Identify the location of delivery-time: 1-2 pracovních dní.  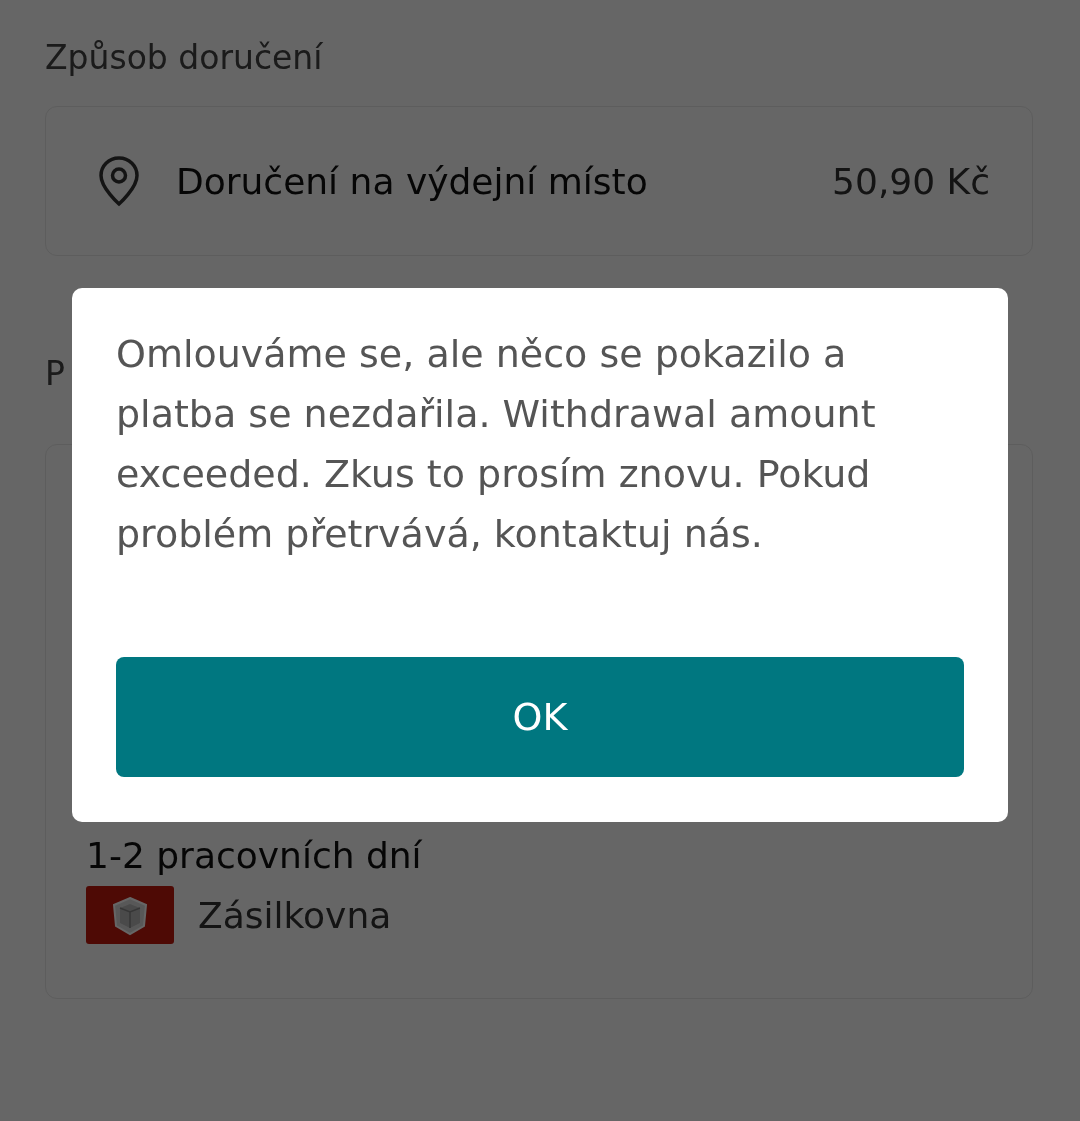
(254, 855).